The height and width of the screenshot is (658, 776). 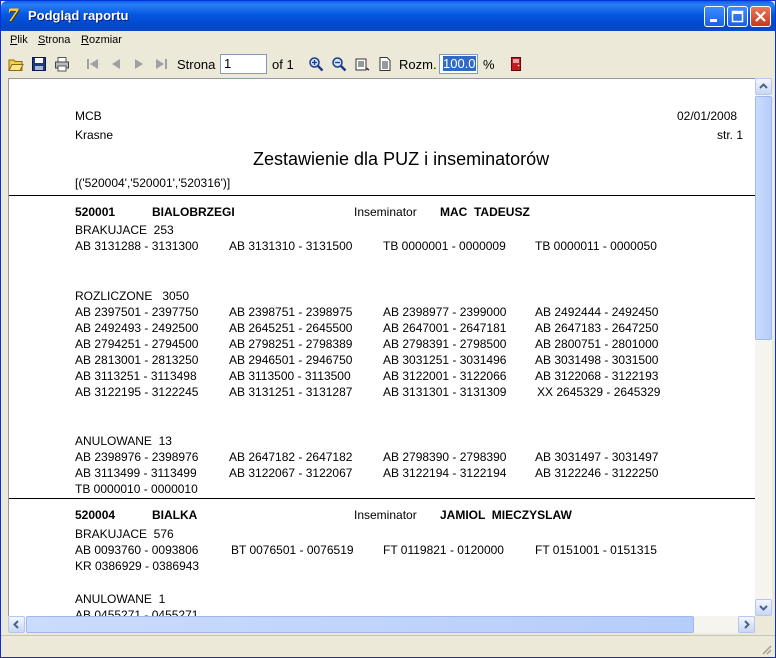 What do you see at coordinates (292, 550) in the screenshot?
I see `range-cell: BT 0076501 - 0076519` at bounding box center [292, 550].